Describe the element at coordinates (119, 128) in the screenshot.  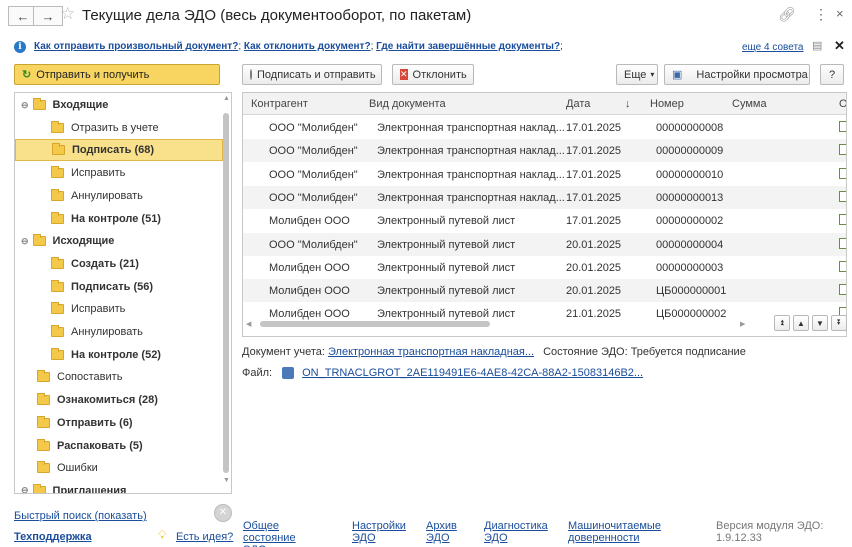
I see `tree-item: Отразить в учете` at that location.